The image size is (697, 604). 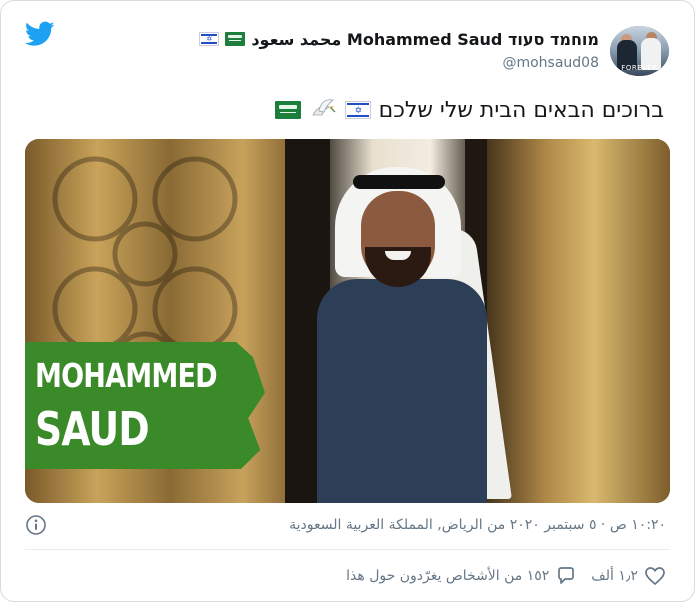 What do you see at coordinates (92, 429) in the screenshot?
I see `banner-line-2: SAUD` at bounding box center [92, 429].